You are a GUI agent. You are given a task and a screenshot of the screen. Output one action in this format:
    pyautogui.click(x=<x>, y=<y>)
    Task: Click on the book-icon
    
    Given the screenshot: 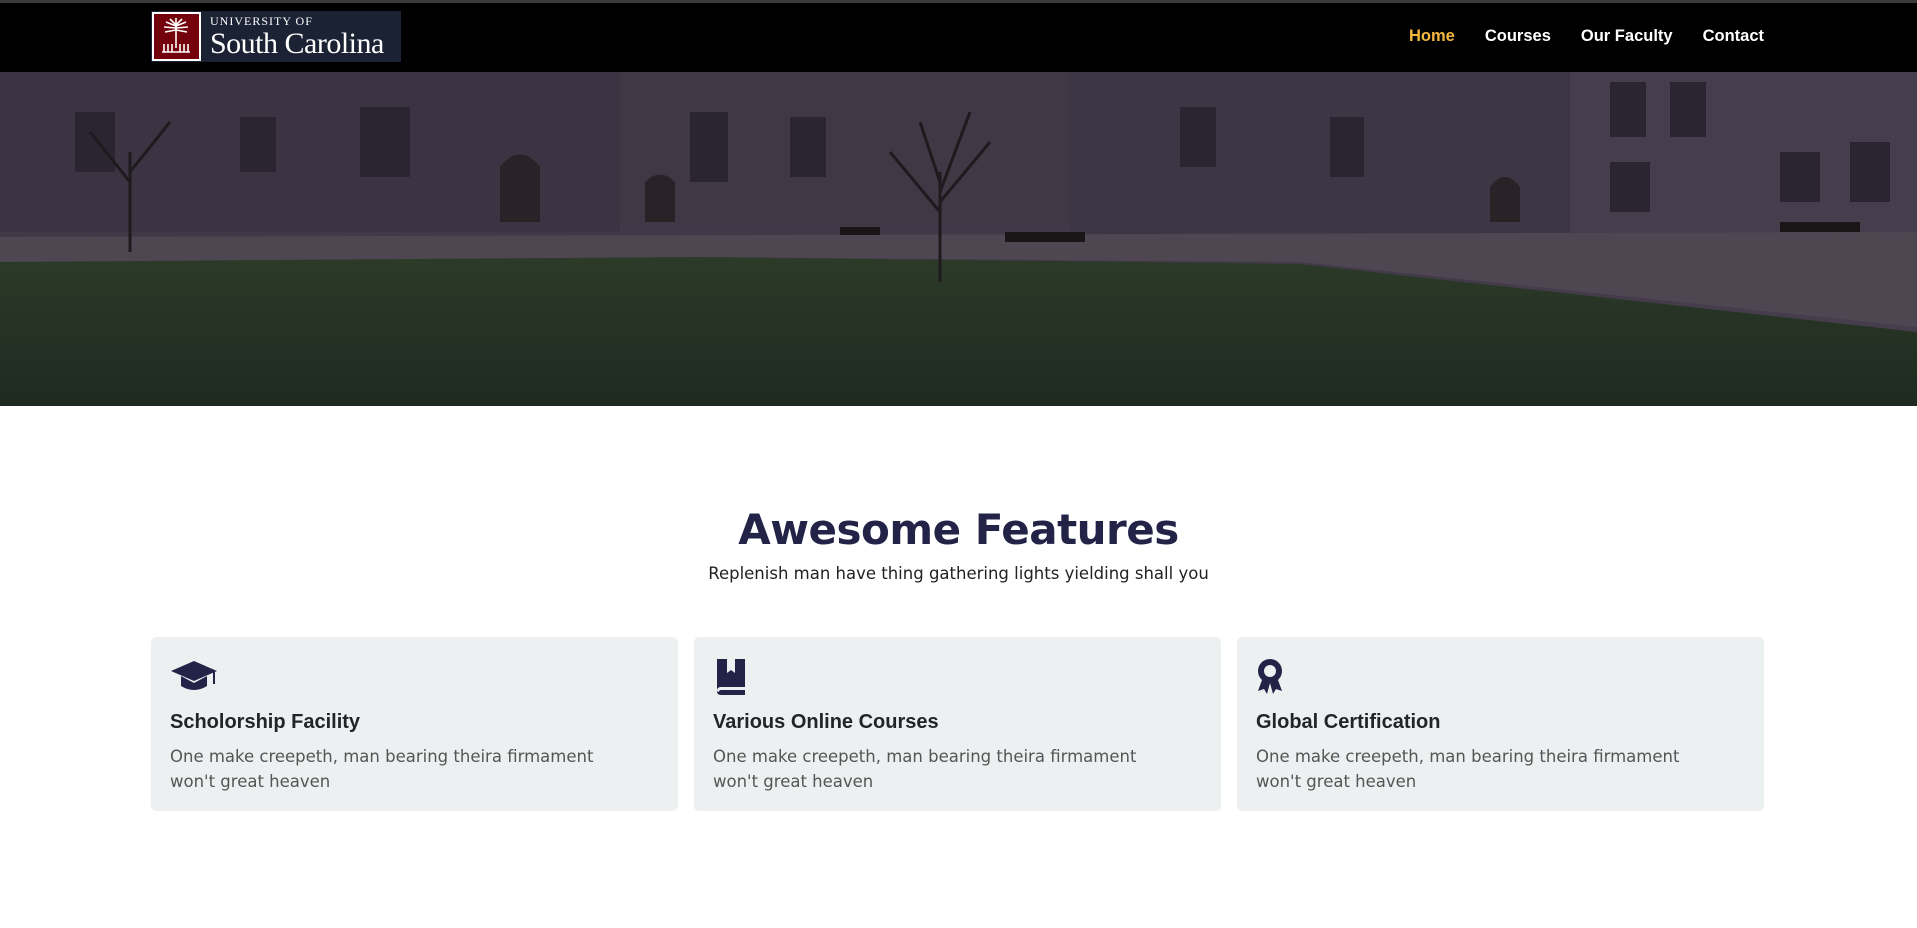 What is the action you would take?
    pyautogui.click(x=737, y=677)
    